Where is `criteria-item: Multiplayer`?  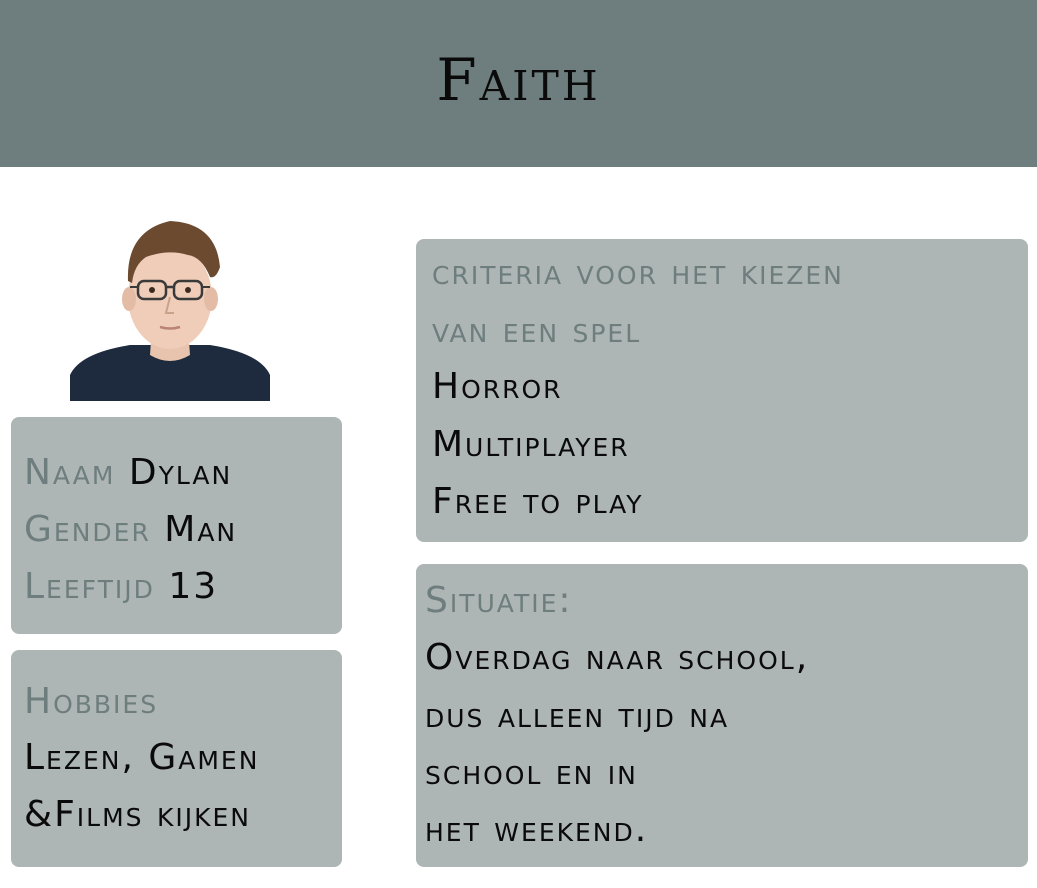
criteria-item: Multiplayer is located at coordinates (531, 444).